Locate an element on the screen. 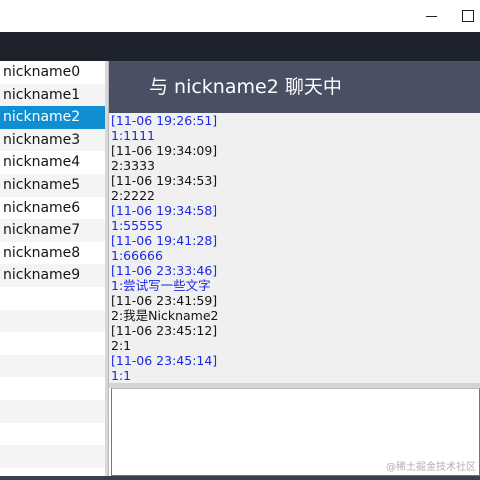 Image resolution: width=480 pixels, height=480 pixels. contact-item-nickname8: nickname8 is located at coordinates (52, 253).